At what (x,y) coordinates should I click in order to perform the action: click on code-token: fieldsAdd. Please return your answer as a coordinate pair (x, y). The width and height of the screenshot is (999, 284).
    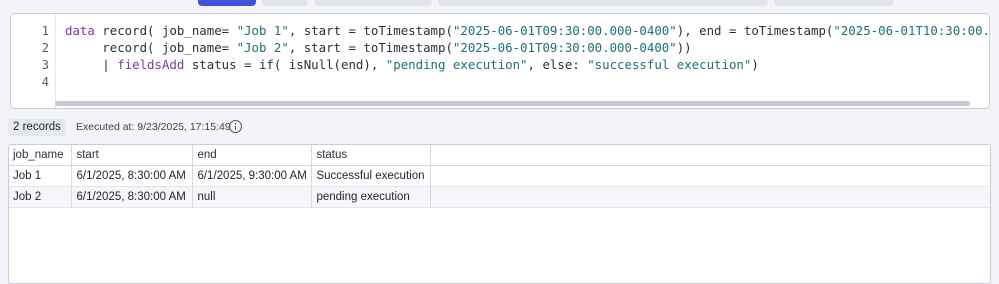
    Looking at the image, I should click on (151, 64).